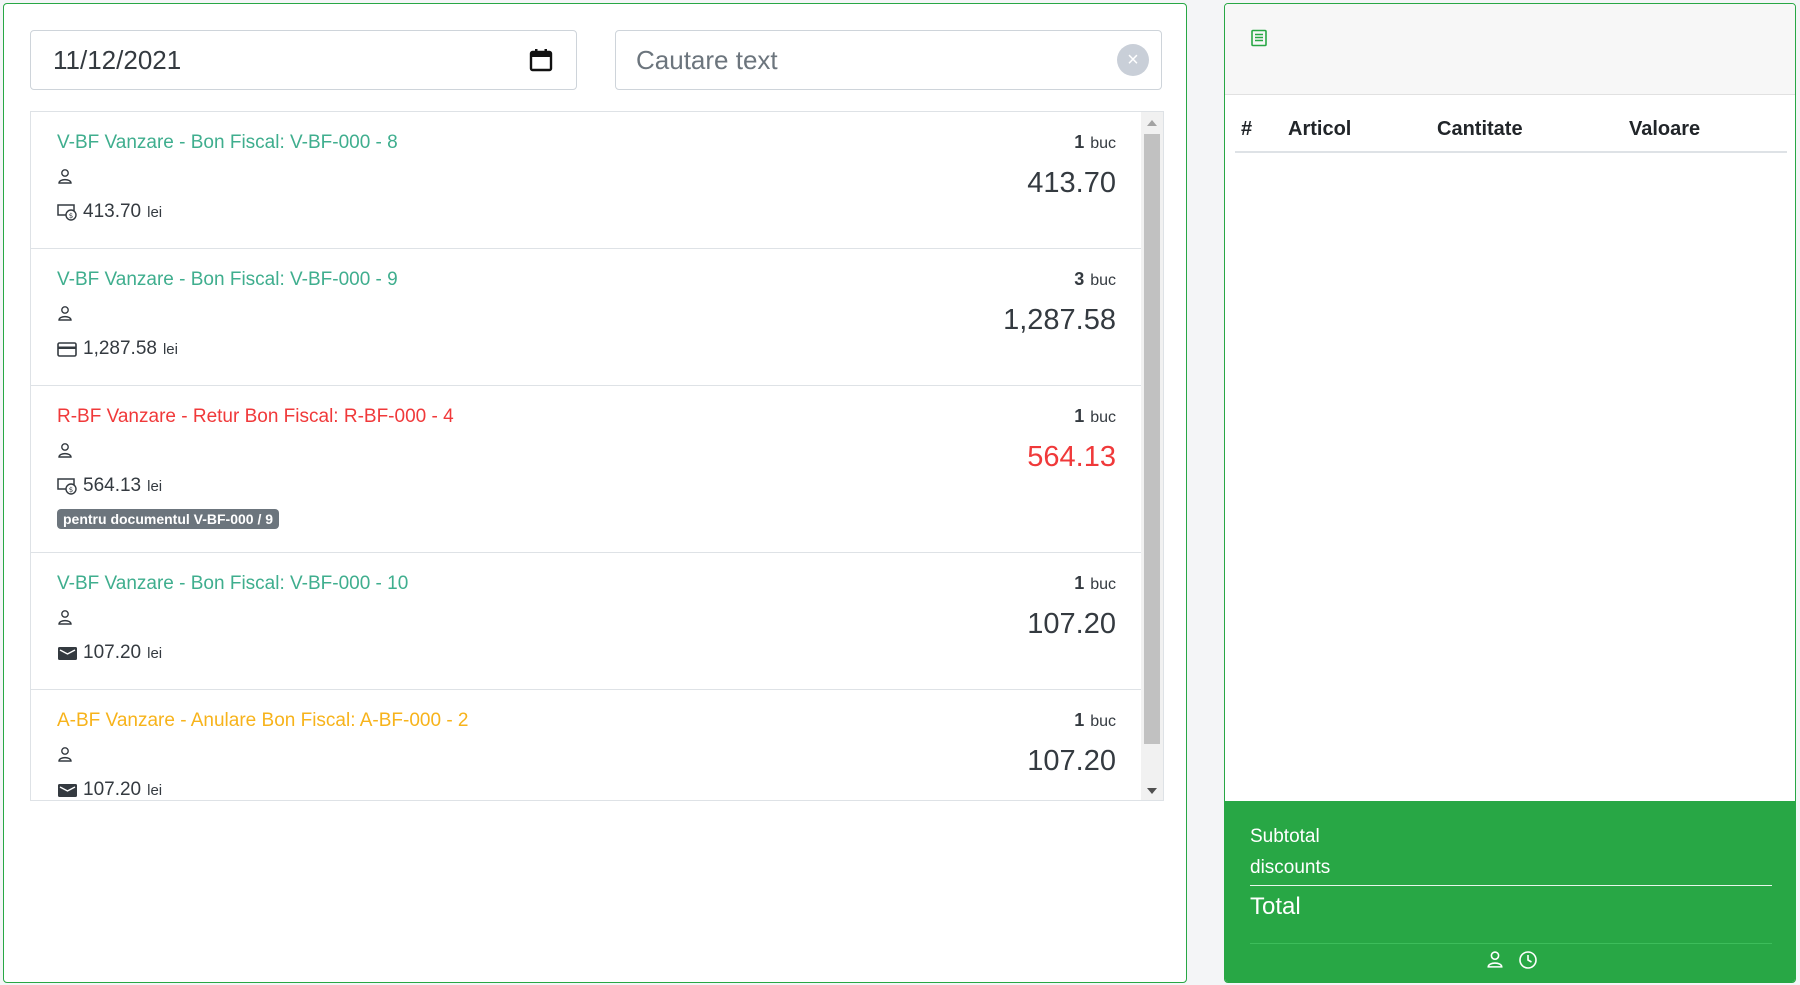  Describe the element at coordinates (1527, 959) in the screenshot. I see `clock-icon` at that location.